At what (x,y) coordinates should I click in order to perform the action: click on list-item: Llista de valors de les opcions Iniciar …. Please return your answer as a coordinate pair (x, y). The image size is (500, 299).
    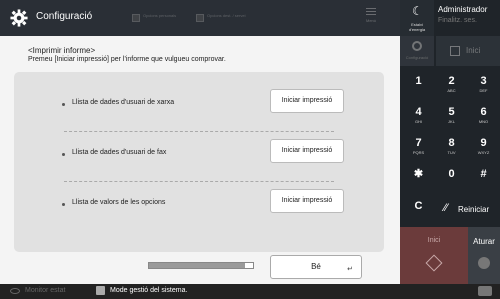
    Looking at the image, I should click on (199, 207).